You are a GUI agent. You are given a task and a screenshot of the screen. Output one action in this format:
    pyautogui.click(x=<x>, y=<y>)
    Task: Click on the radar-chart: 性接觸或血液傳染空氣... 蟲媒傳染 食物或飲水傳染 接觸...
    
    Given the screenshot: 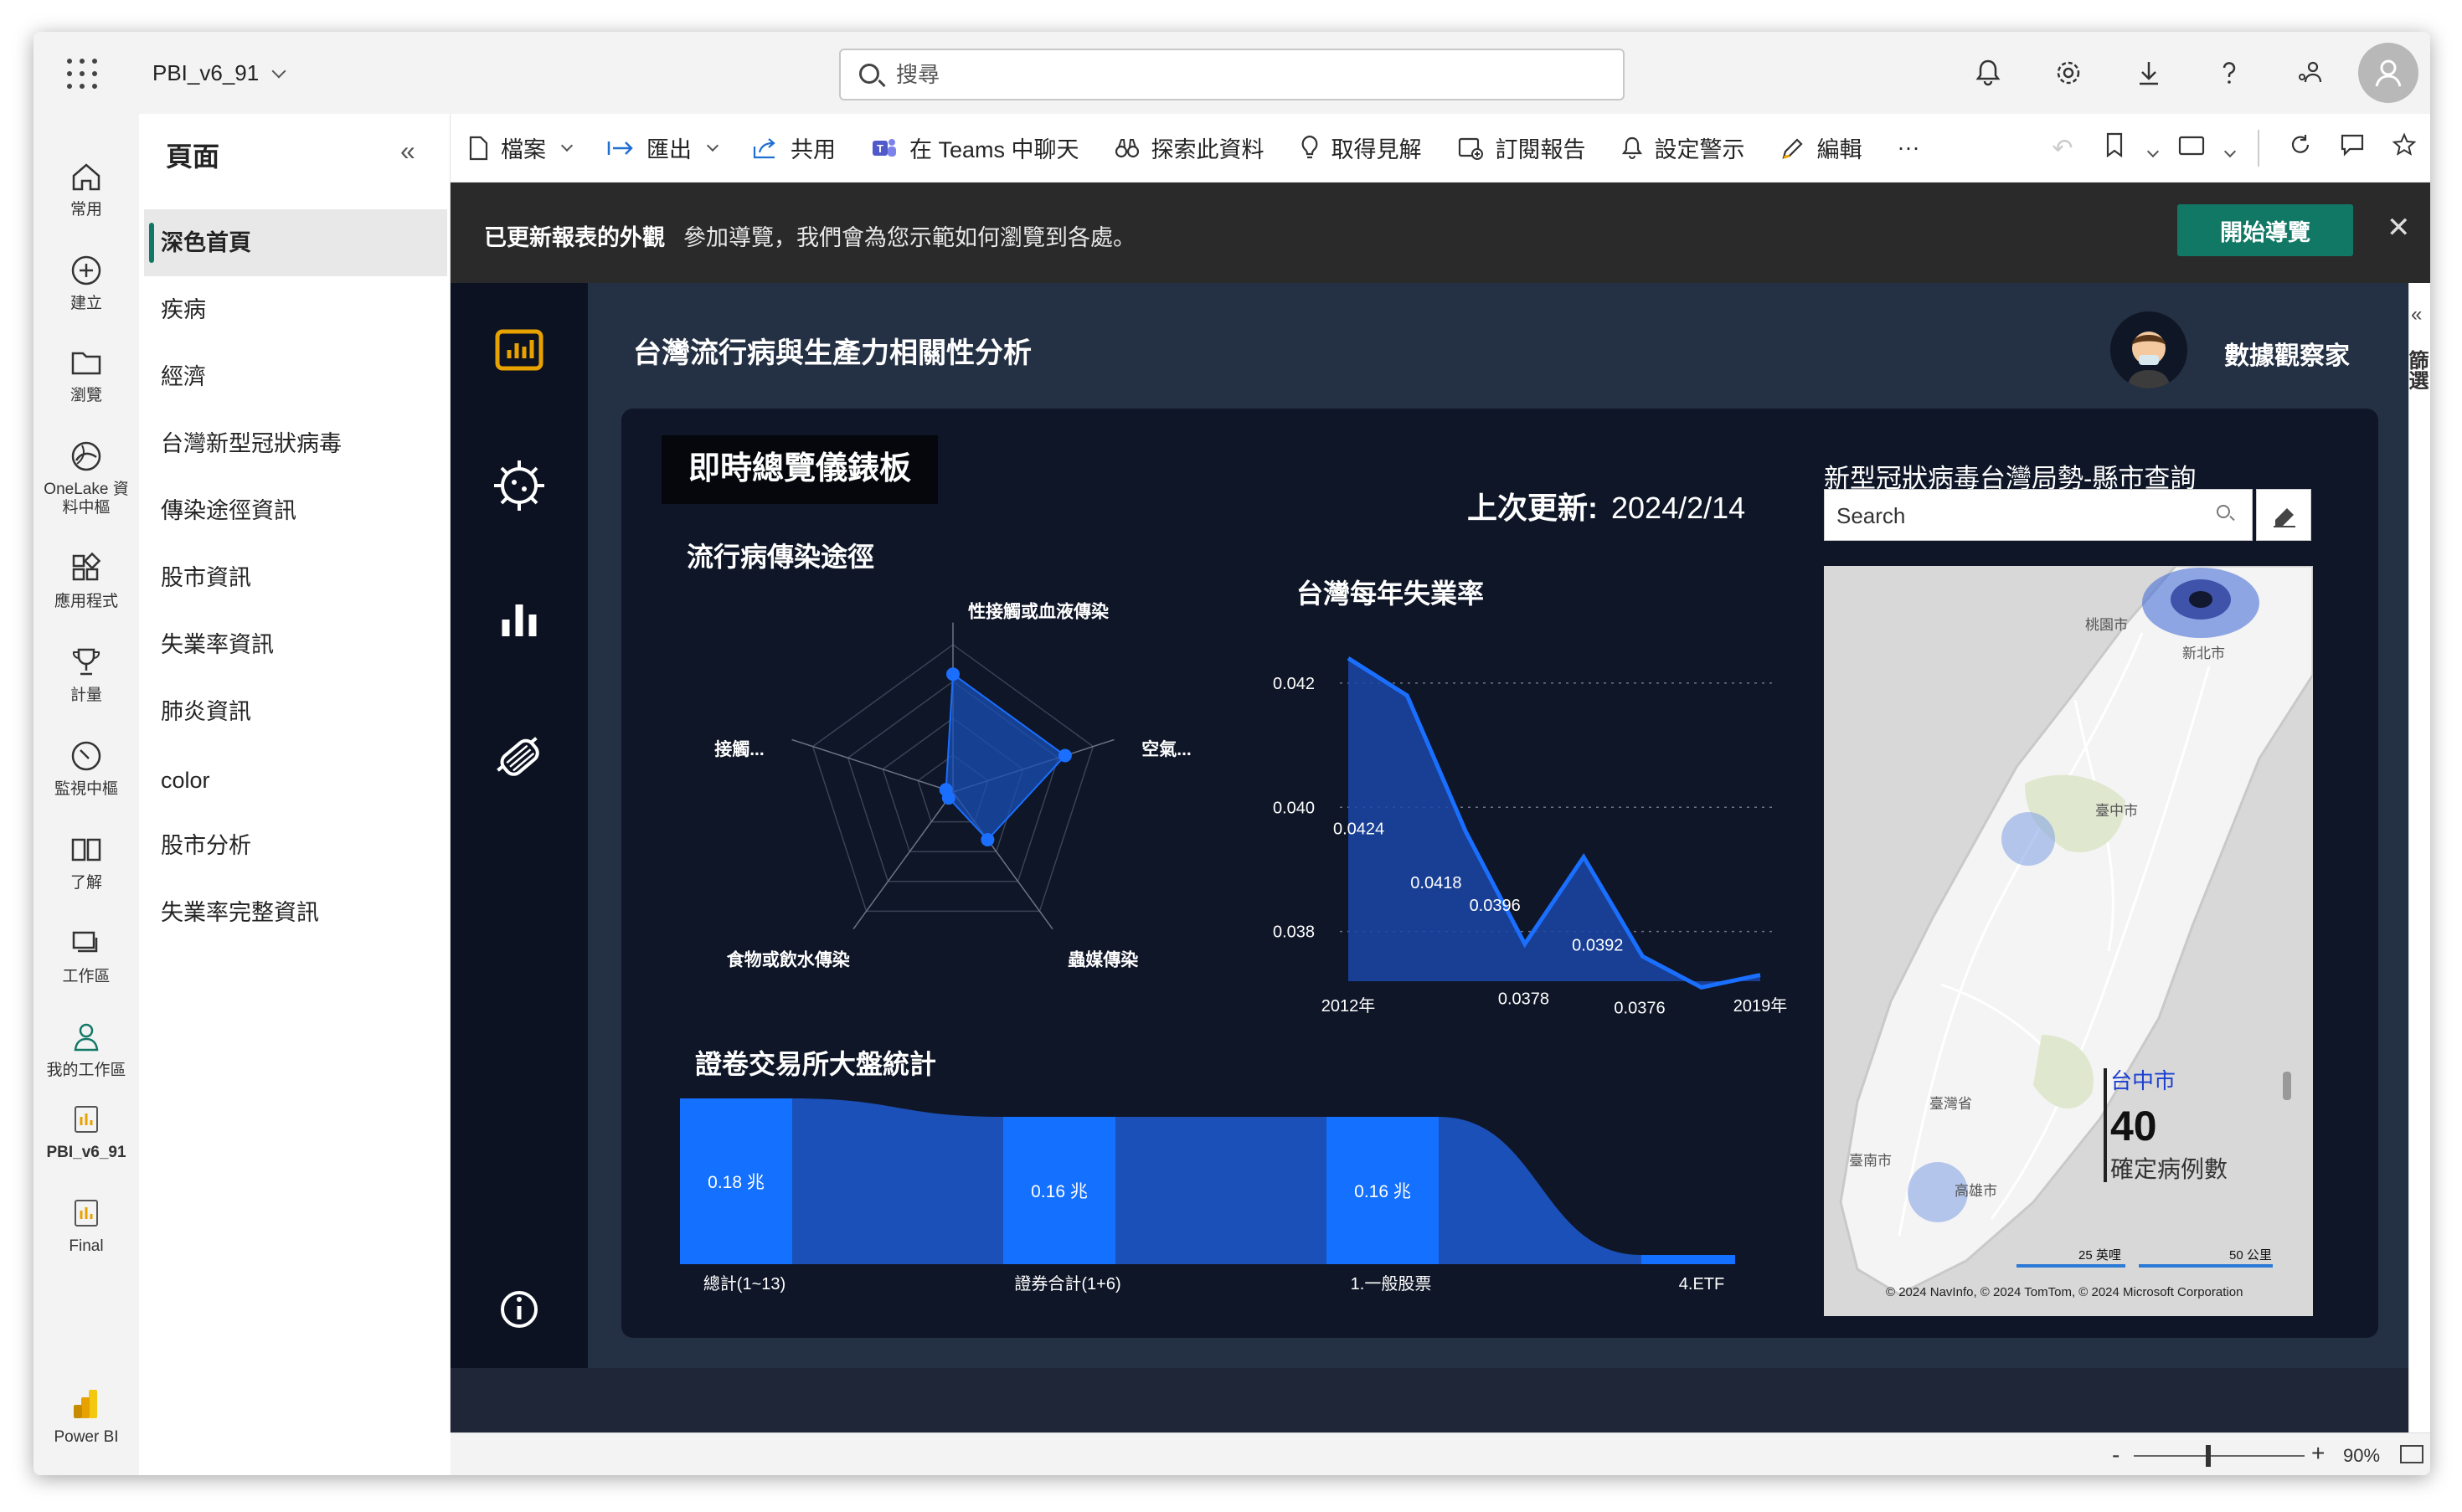 What is the action you would take?
    pyautogui.click(x=981, y=810)
    